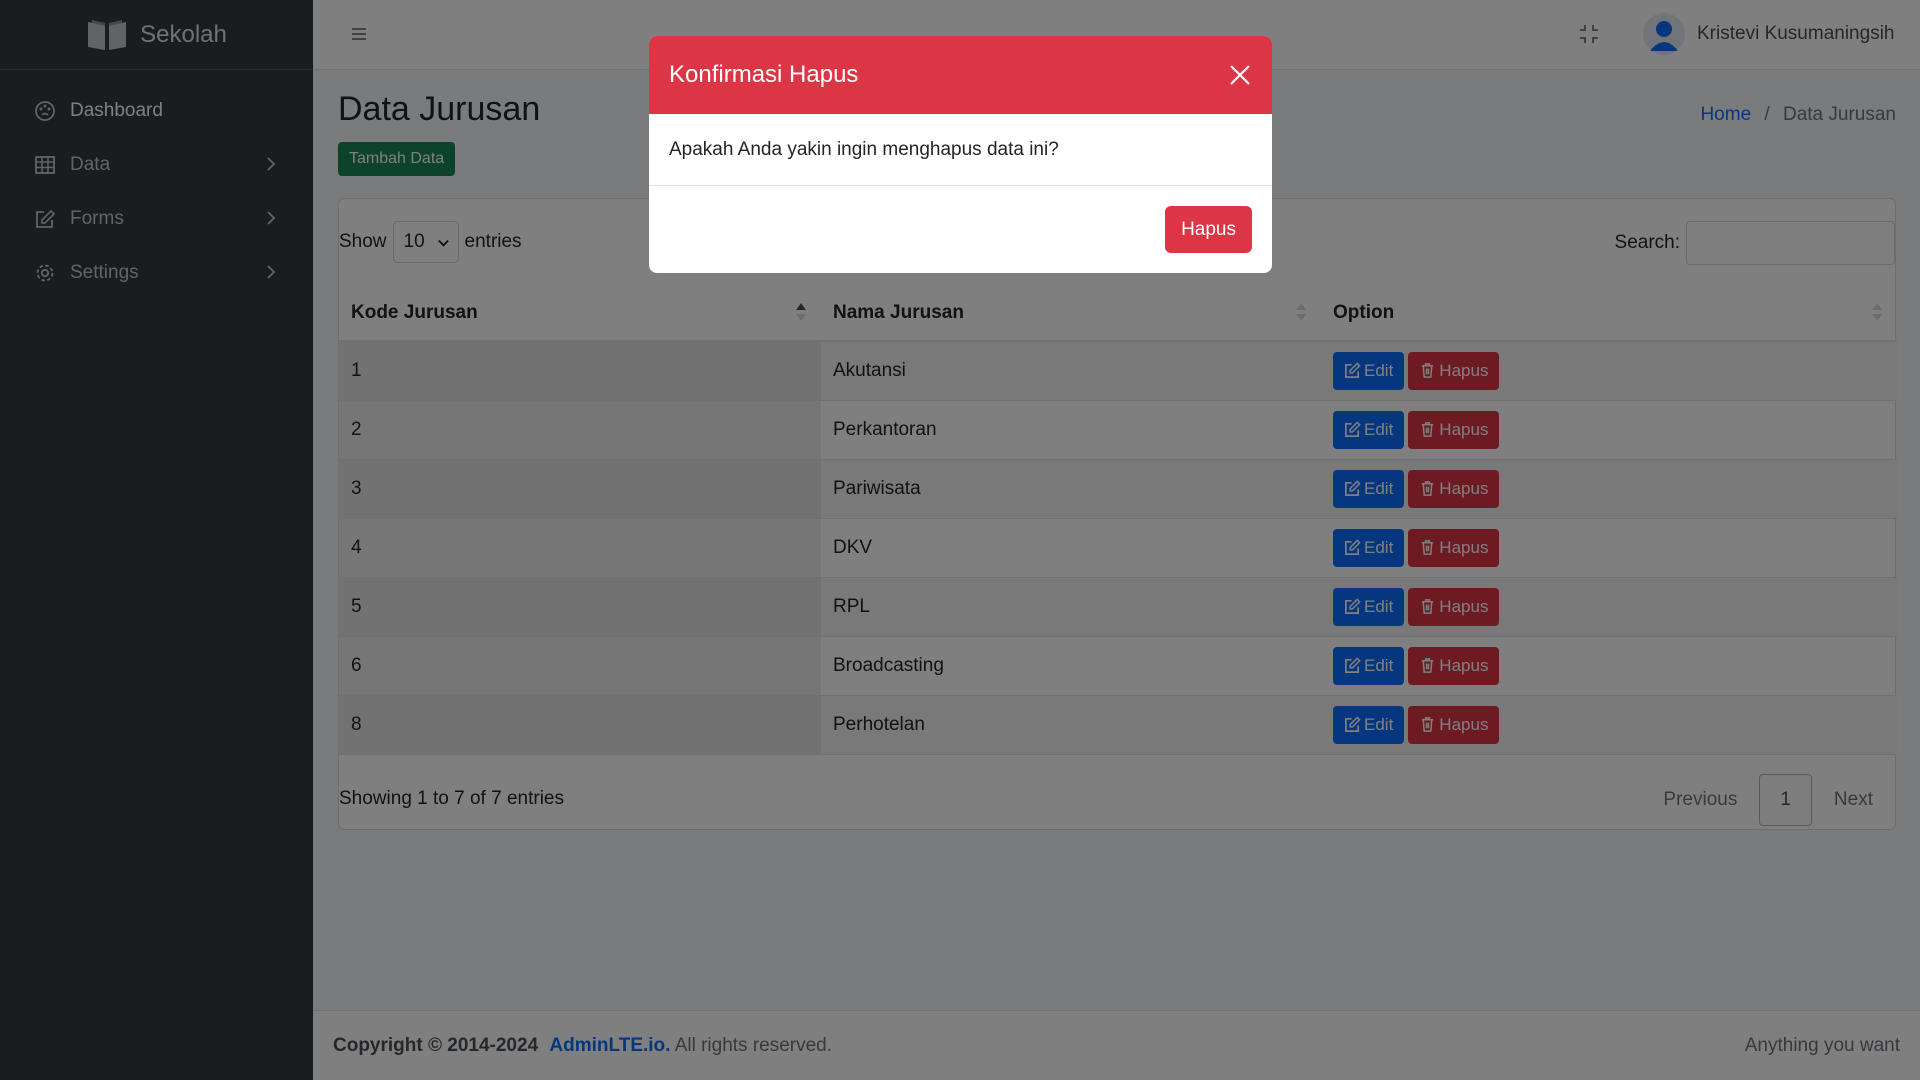 The width and height of the screenshot is (1920, 1080). What do you see at coordinates (960, 229) in the screenshot?
I see `modal-footer: Hapus` at bounding box center [960, 229].